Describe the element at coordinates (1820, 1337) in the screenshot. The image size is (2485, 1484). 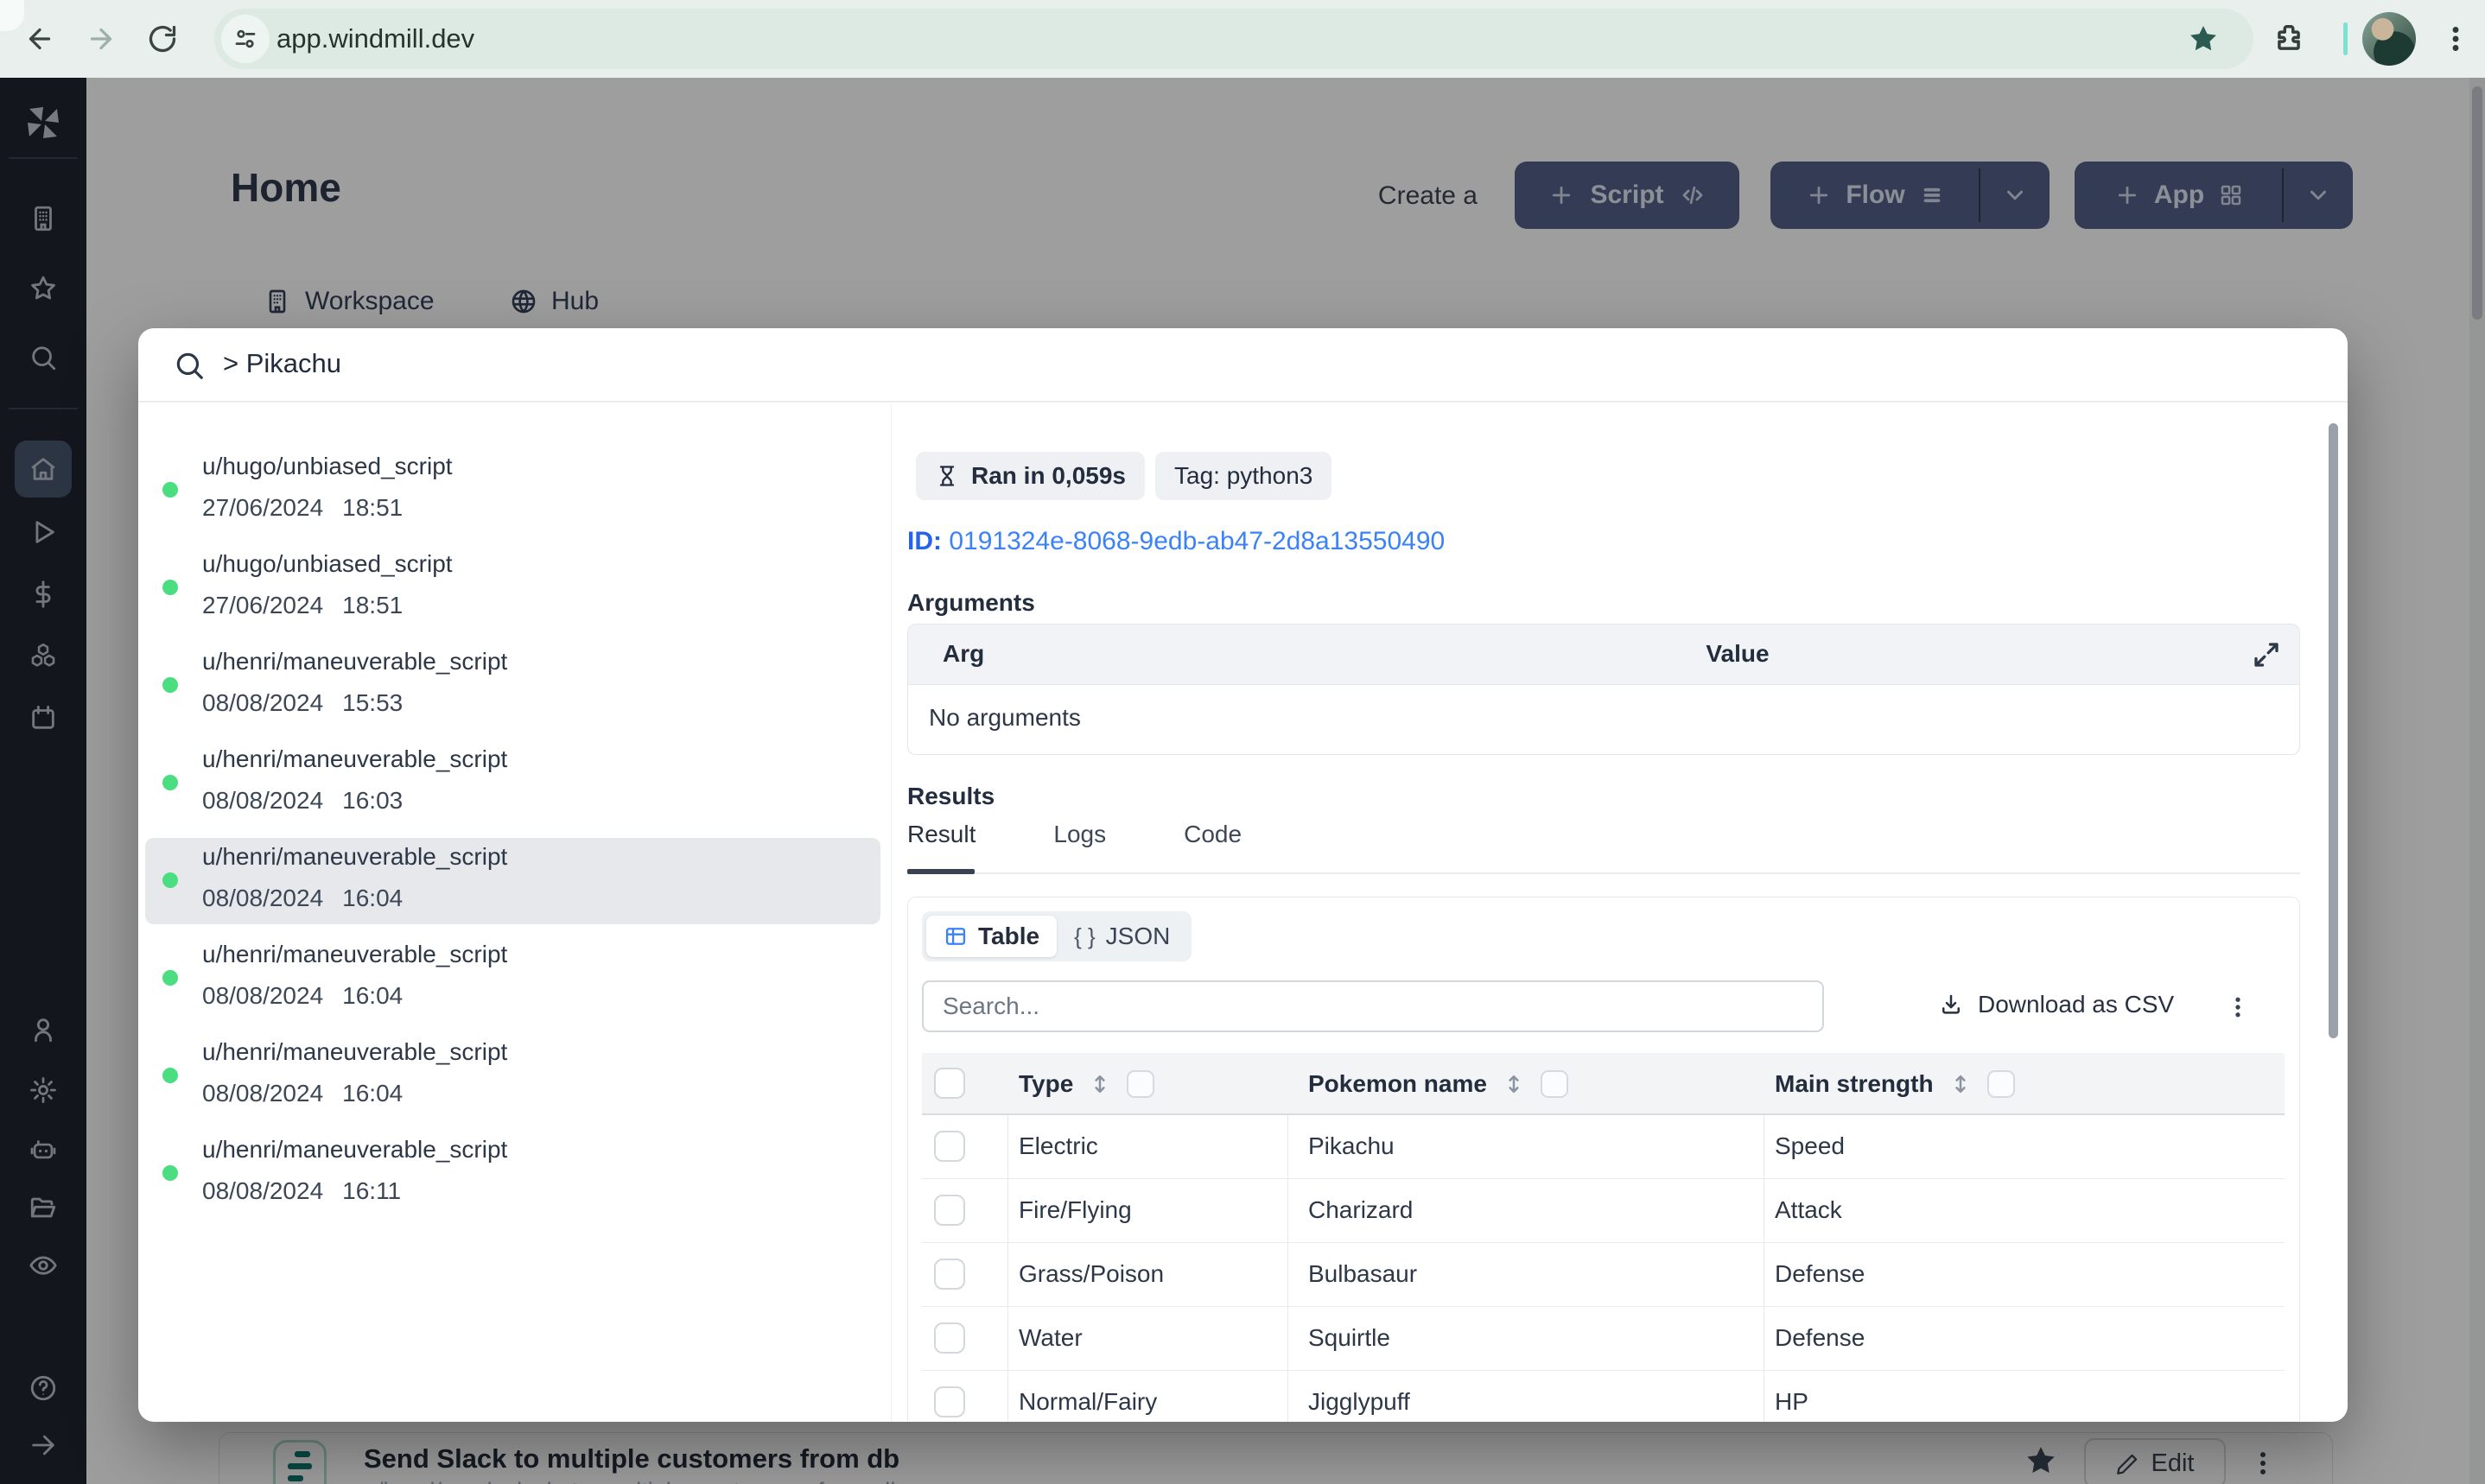
I see `cell-main-strength: Defense` at that location.